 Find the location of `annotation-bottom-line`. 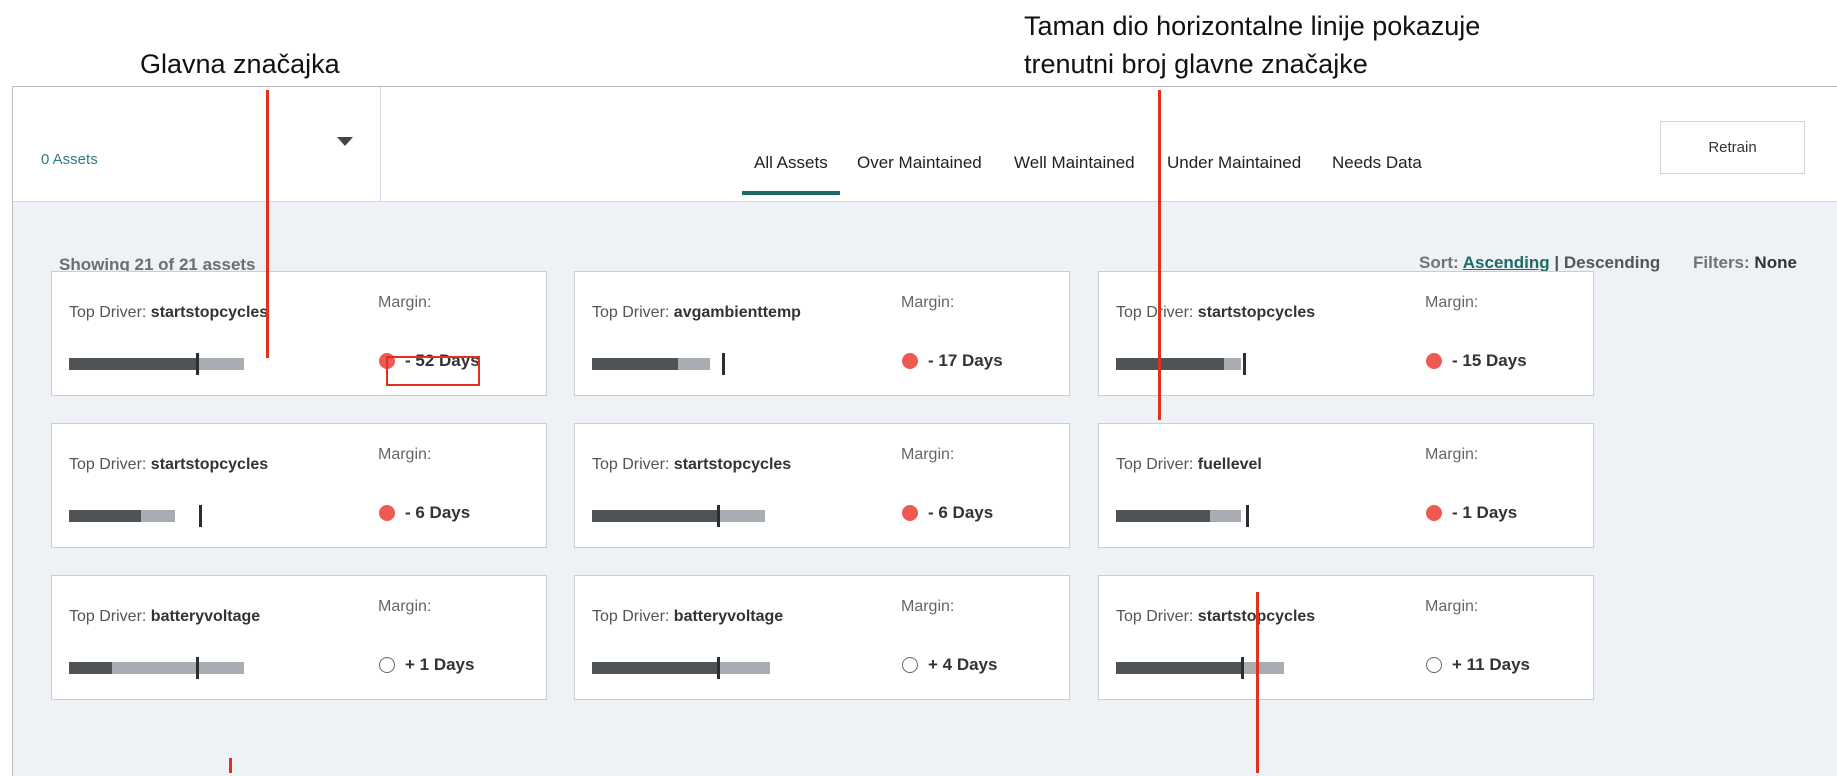

annotation-bottom-line is located at coordinates (230, 765).